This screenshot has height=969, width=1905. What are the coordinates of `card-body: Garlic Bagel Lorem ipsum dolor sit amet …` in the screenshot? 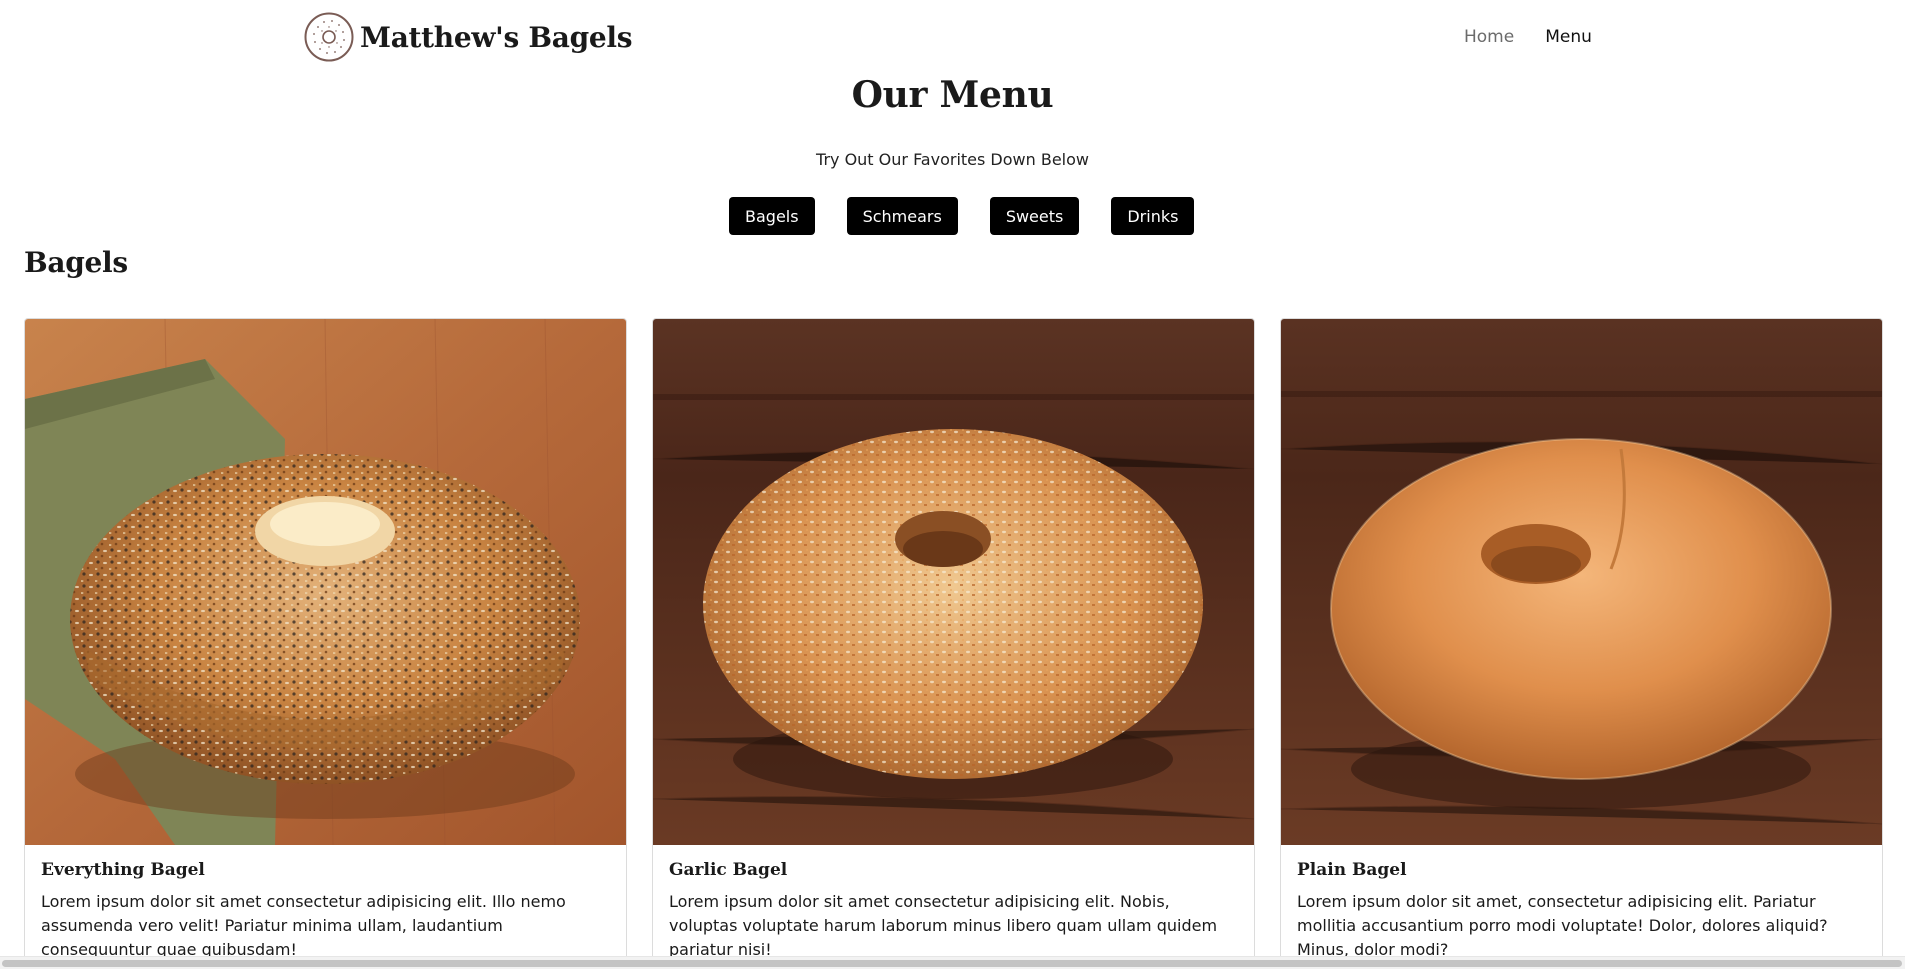 It's located at (953, 903).